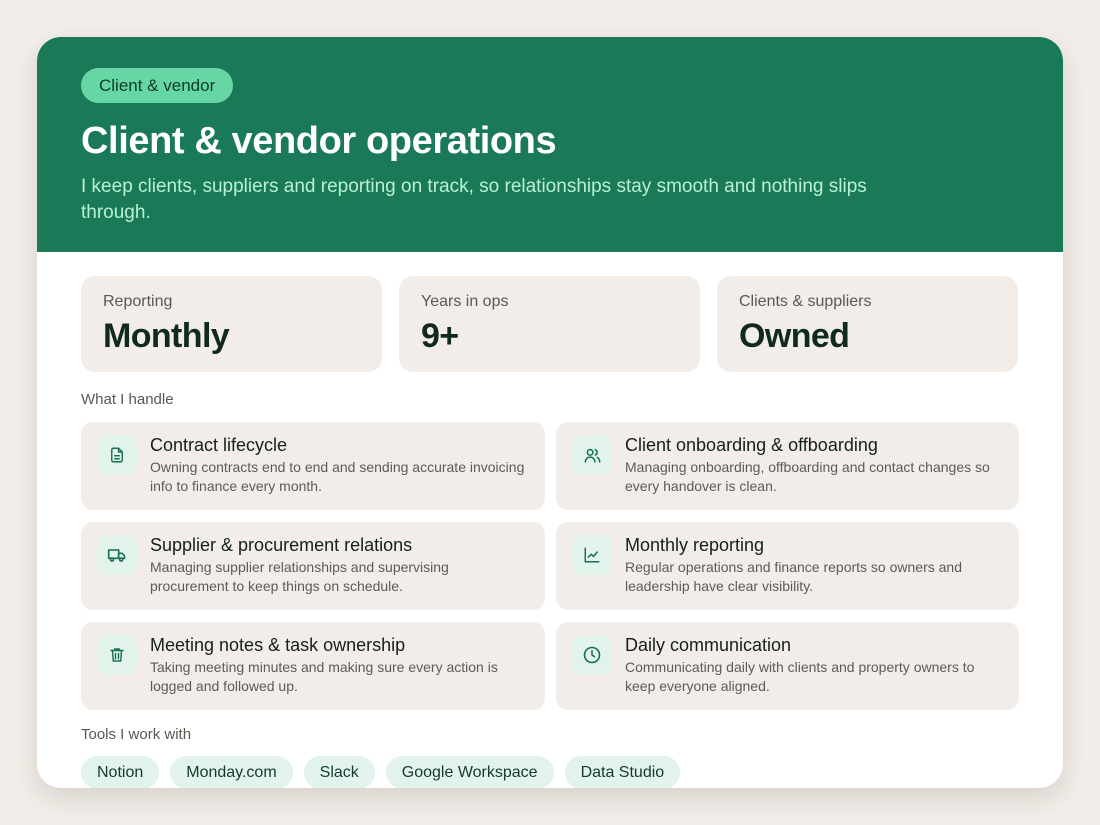 This screenshot has width=1100, height=825. Describe the element at coordinates (127, 399) in the screenshot. I see `section-heading-handle: What I handle` at that location.